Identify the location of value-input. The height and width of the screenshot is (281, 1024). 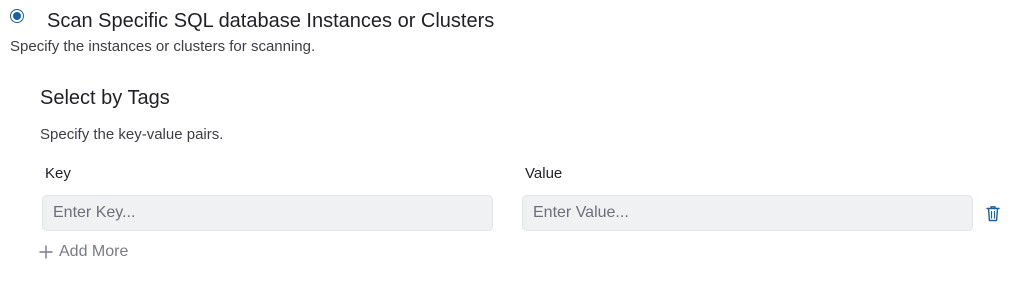
(747, 213).